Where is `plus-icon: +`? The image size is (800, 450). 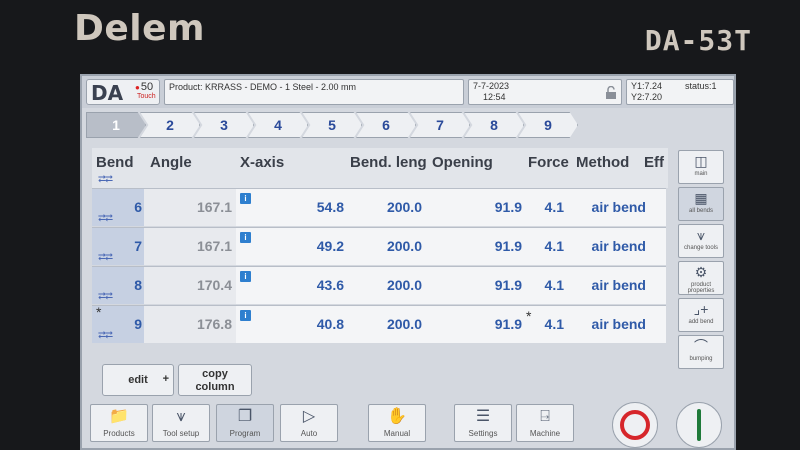
plus-icon: + is located at coordinates (165, 379).